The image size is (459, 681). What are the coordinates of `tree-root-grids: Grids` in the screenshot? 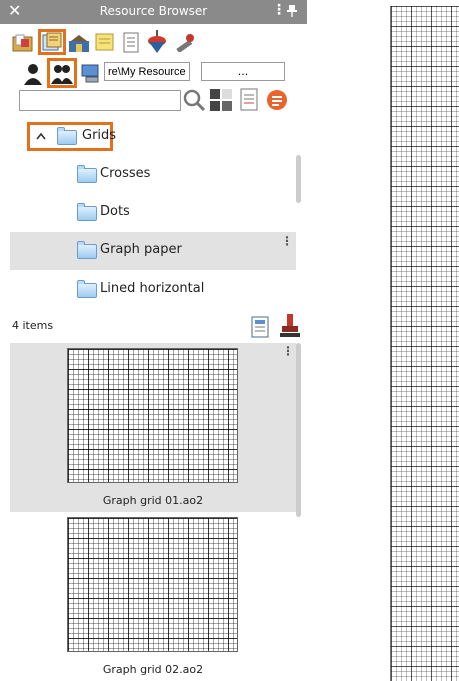 It's located at (73, 136).